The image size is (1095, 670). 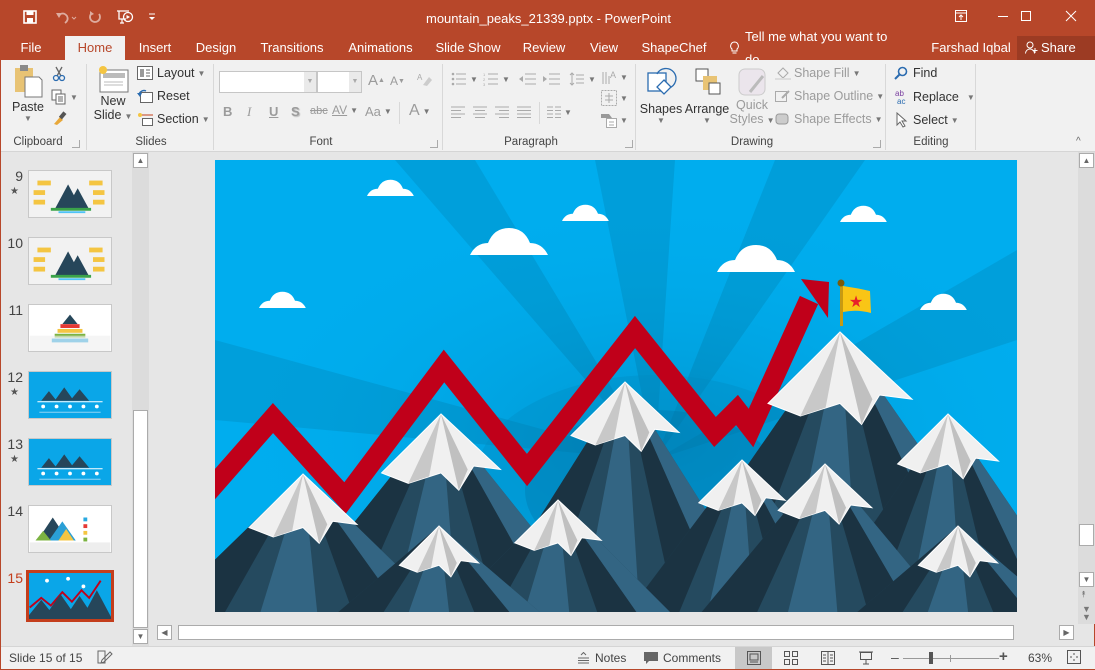 What do you see at coordinates (31, 48) in the screenshot?
I see `tab-file: File` at bounding box center [31, 48].